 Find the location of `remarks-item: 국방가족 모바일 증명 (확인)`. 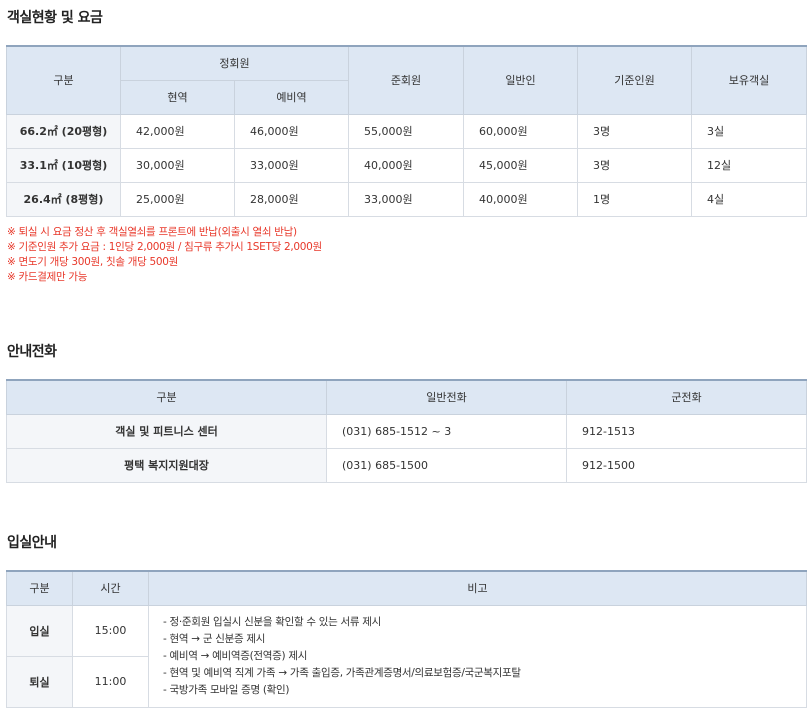

remarks-item: 국방가족 모바일 증명 (확인) is located at coordinates (484, 690).